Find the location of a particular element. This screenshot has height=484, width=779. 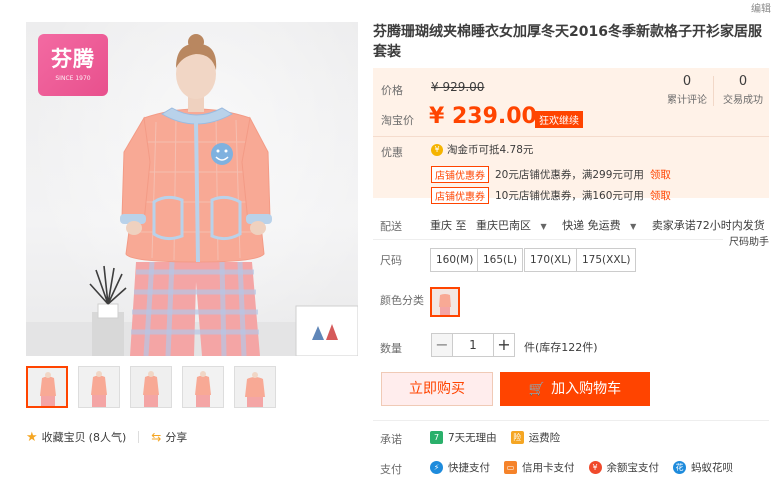

shipping-insurance-icon: 险 is located at coordinates (517, 437).